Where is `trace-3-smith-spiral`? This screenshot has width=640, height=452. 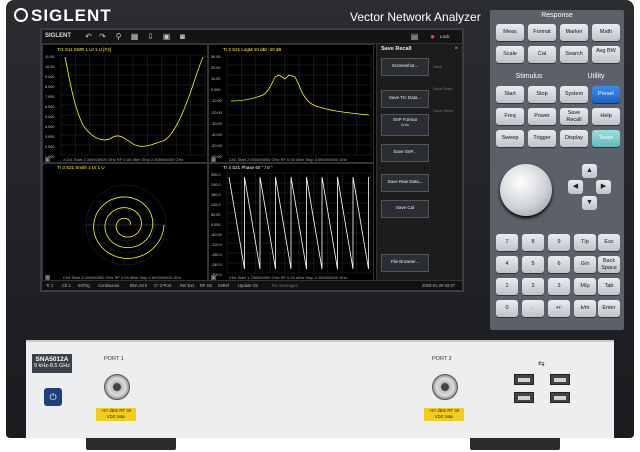
trace-3-smith-spiral is located at coordinates (129, 227).